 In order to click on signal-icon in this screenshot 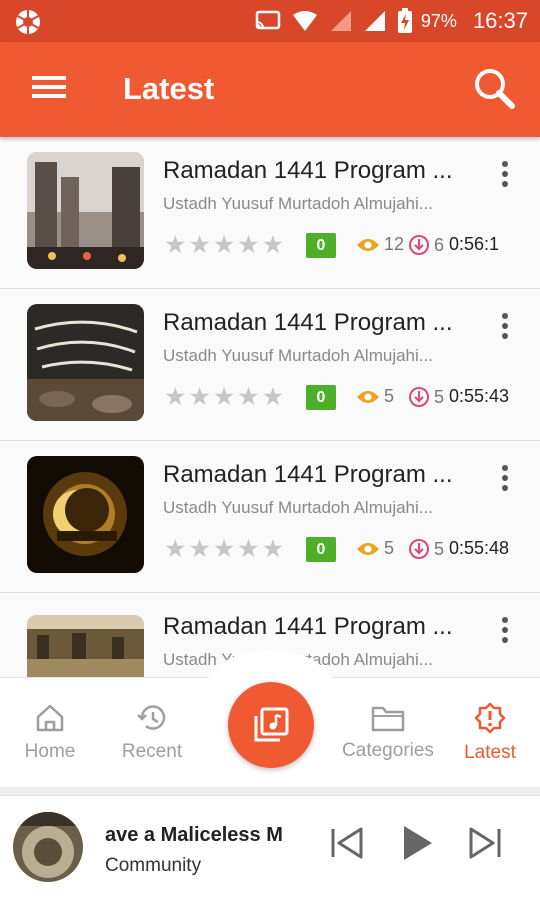, I will do `click(374, 21)`.